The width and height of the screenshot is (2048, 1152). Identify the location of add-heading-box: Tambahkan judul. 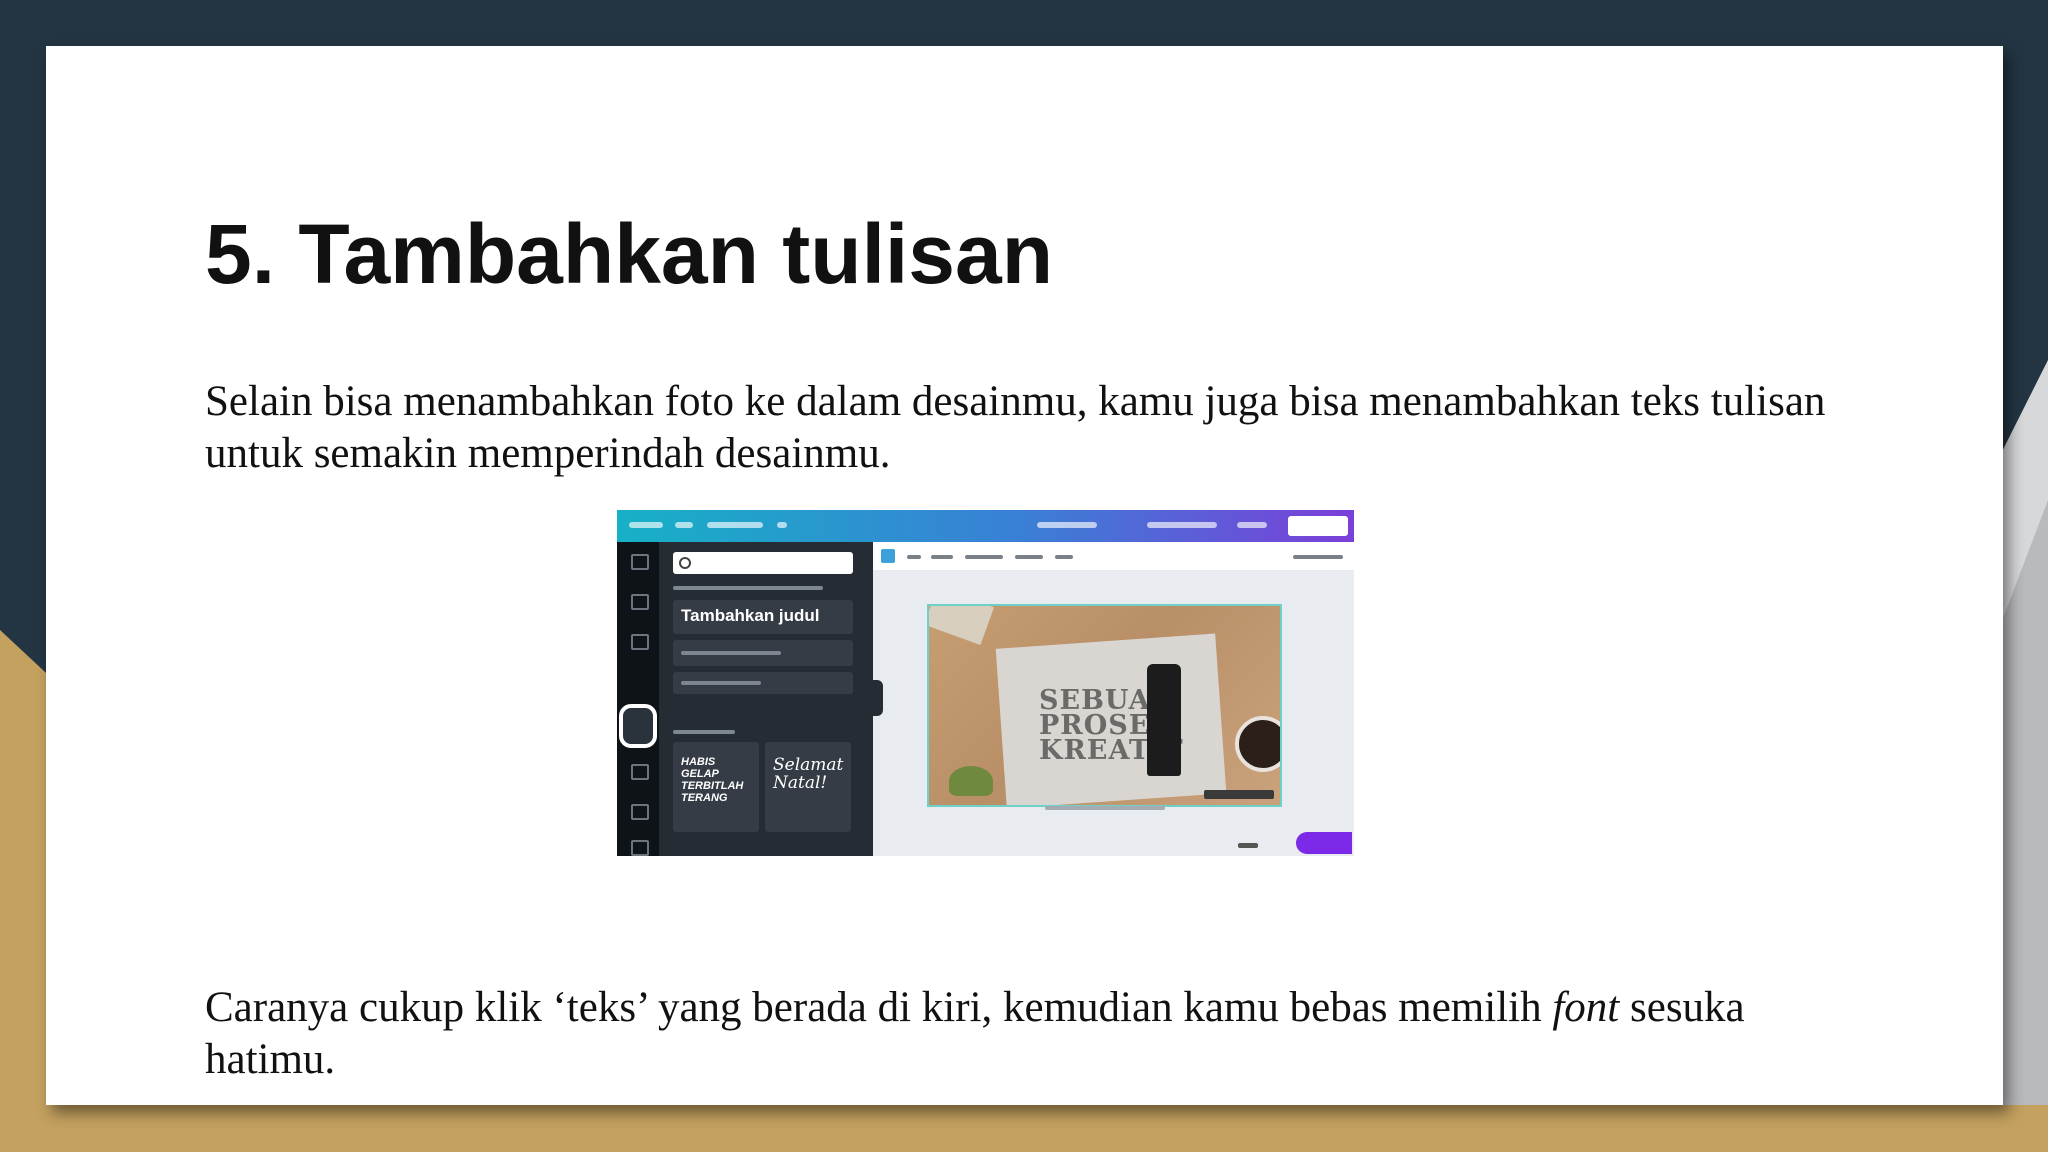
(763, 617).